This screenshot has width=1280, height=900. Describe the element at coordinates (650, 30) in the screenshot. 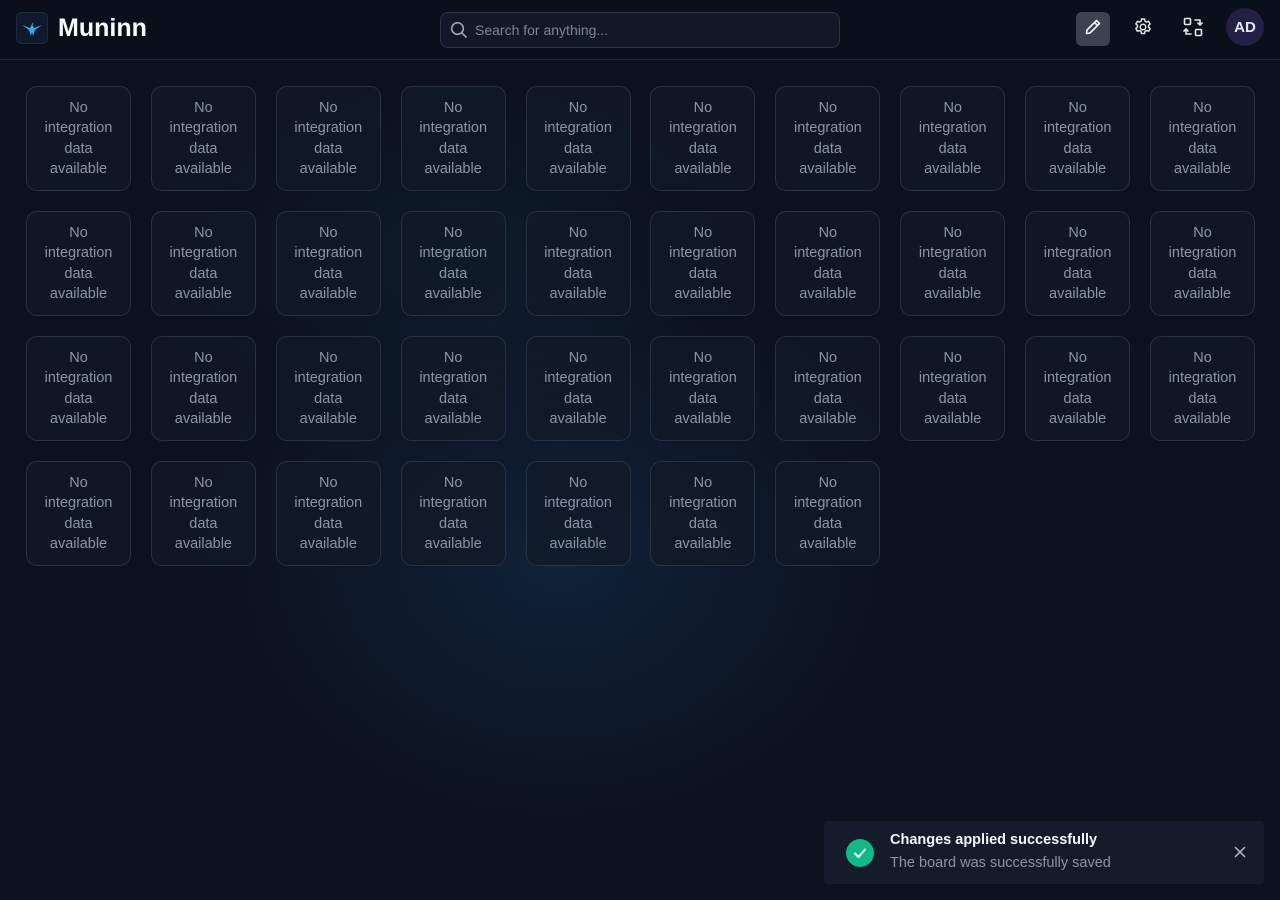

I see `search-input` at that location.